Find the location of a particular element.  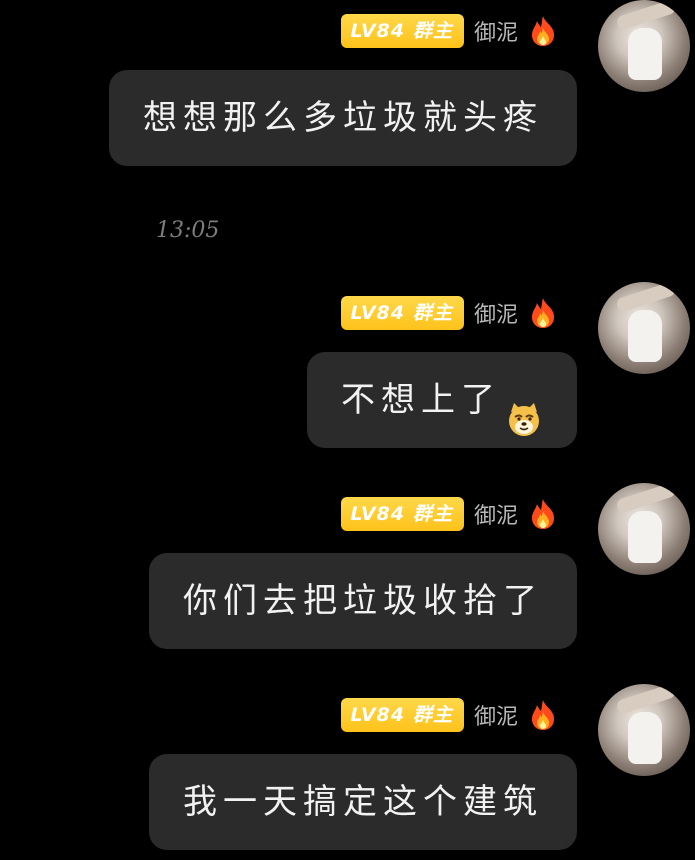

message-bubble: 想想那么多垃圾就头疼 is located at coordinates (343, 118).